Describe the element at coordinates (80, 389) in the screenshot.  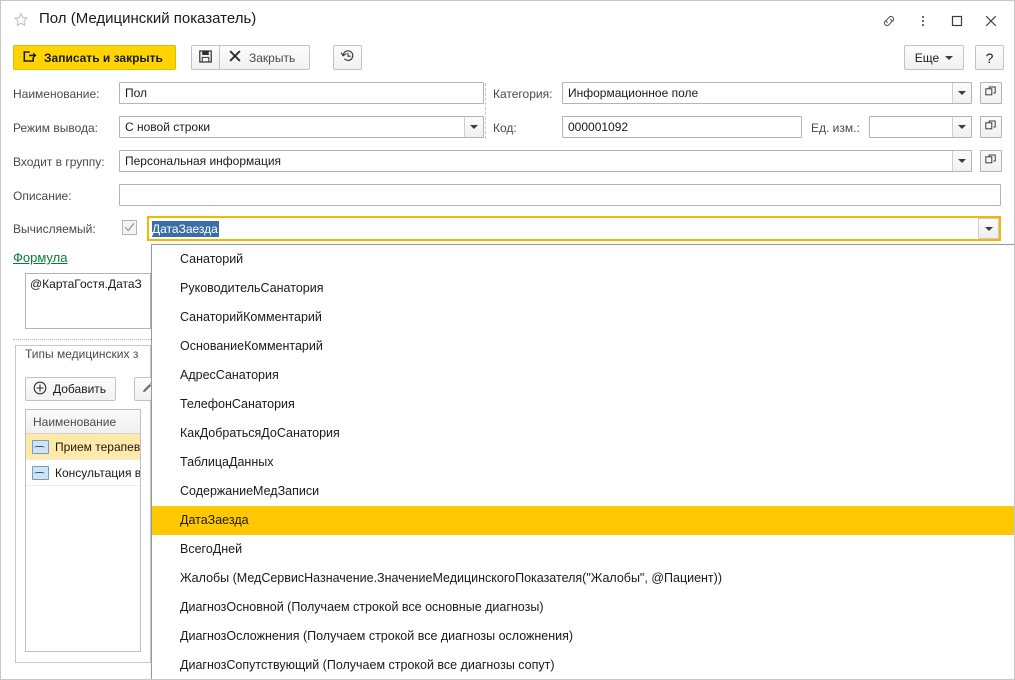
I see `add-button-label: Добавить` at that location.